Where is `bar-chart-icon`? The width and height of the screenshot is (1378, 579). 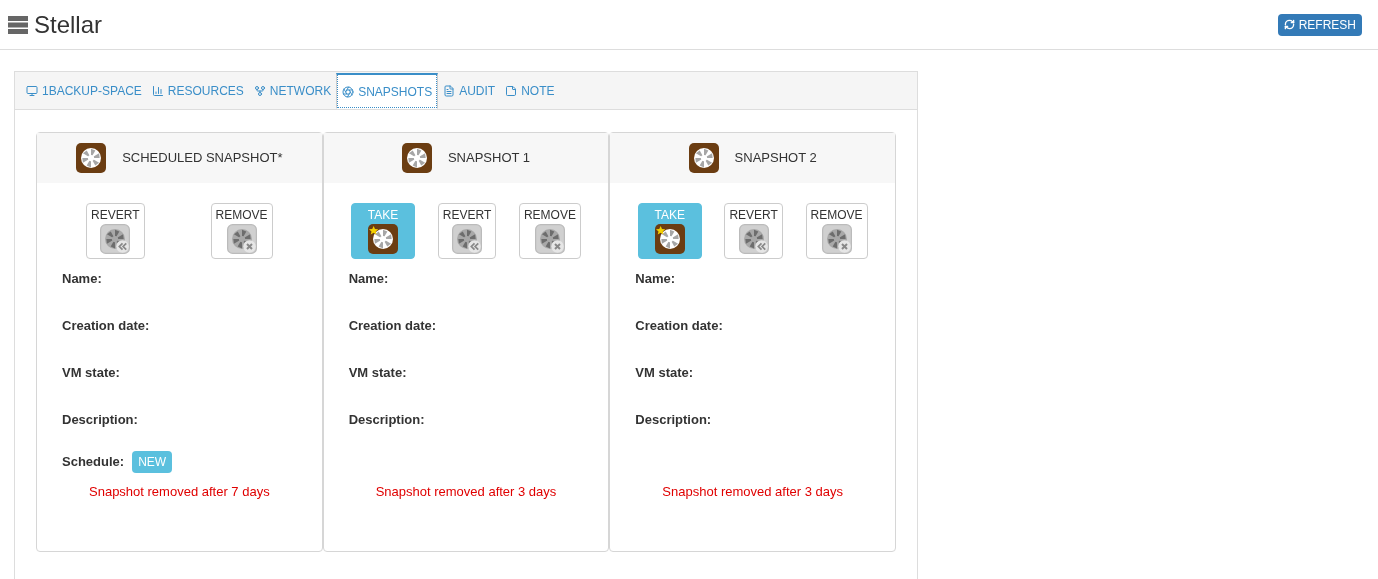
bar-chart-icon is located at coordinates (157, 91).